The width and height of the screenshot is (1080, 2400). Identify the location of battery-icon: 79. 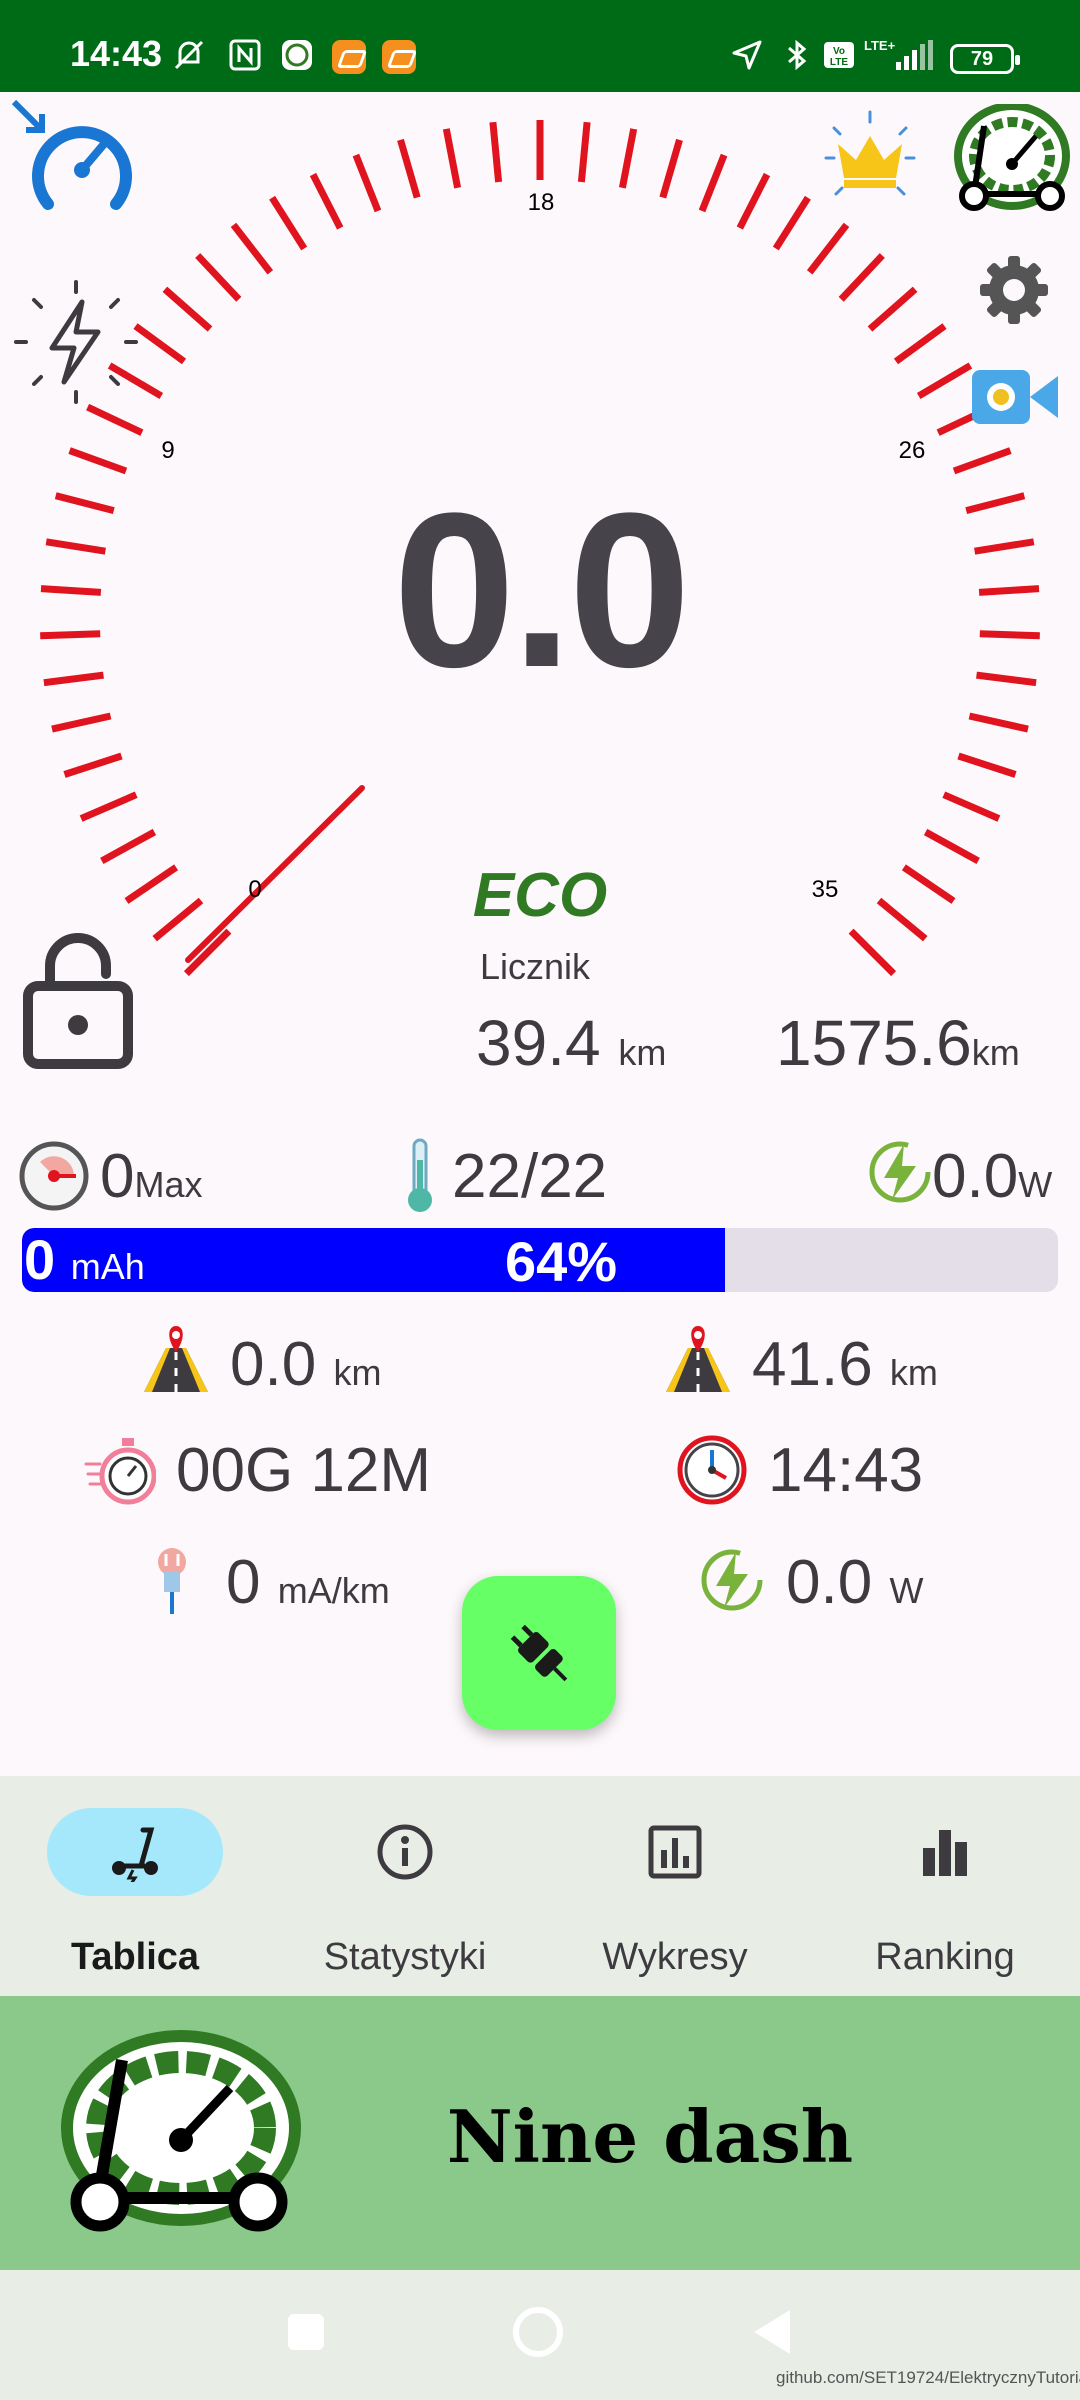
(985, 59).